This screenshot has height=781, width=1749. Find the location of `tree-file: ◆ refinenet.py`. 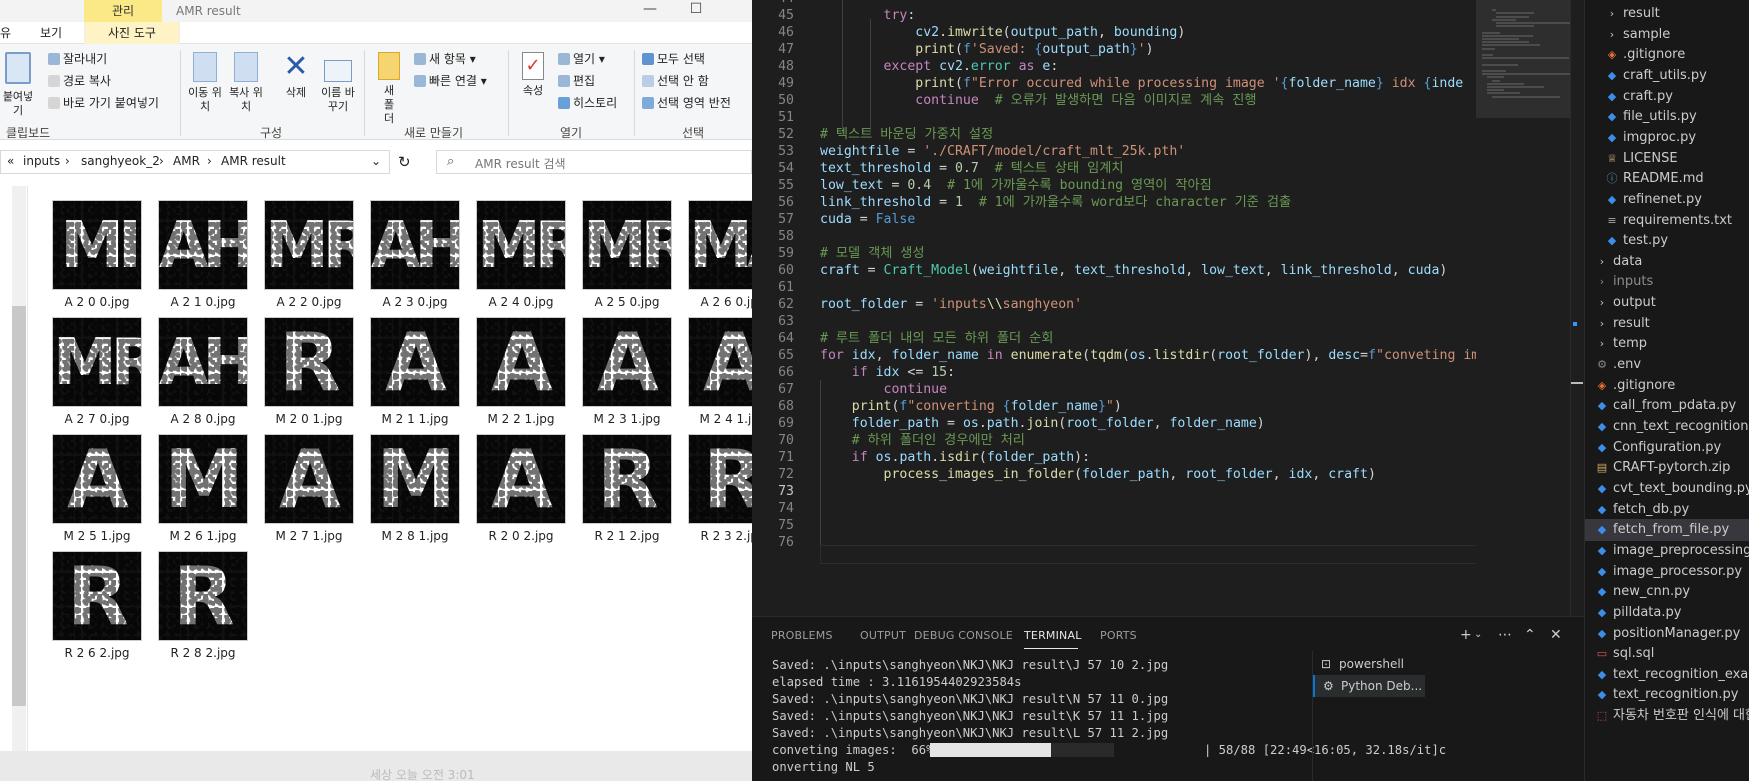

tree-file: ◆ refinenet.py is located at coordinates (1667, 200).